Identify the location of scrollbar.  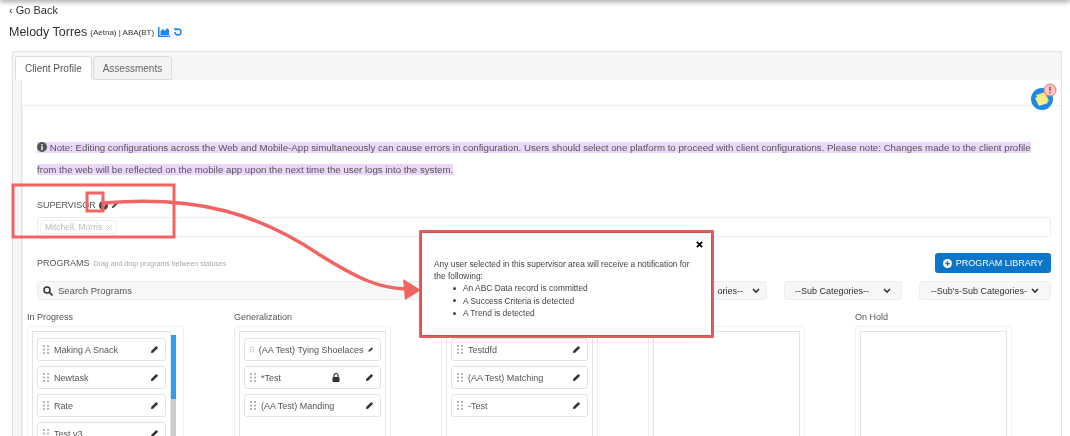
(173, 385).